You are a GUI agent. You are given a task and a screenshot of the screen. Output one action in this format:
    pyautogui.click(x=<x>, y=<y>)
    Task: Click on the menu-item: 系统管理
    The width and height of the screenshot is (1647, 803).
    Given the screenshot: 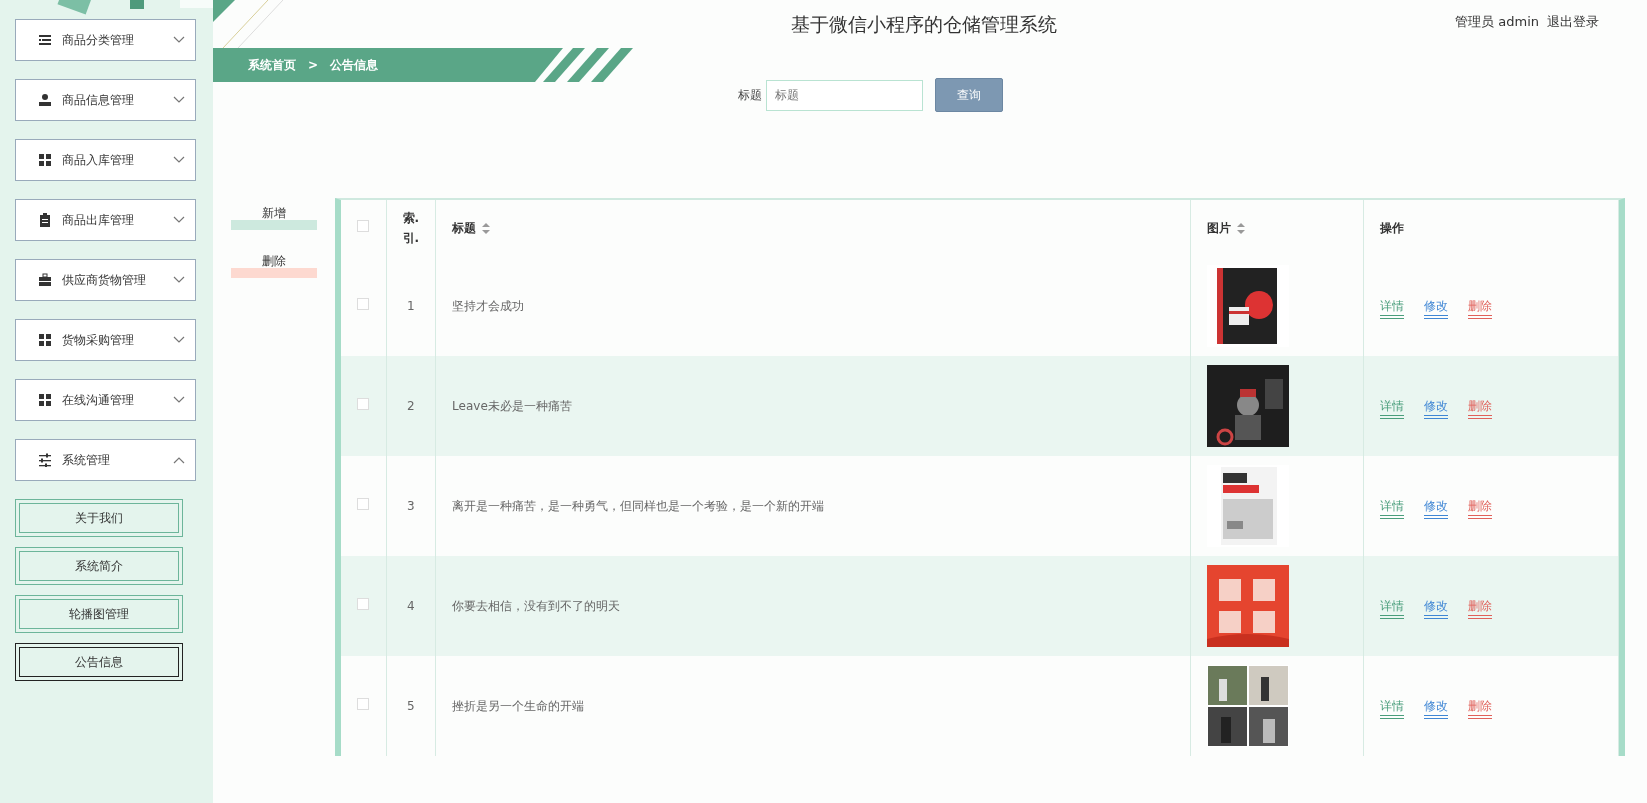 What is the action you would take?
    pyautogui.click(x=105, y=460)
    